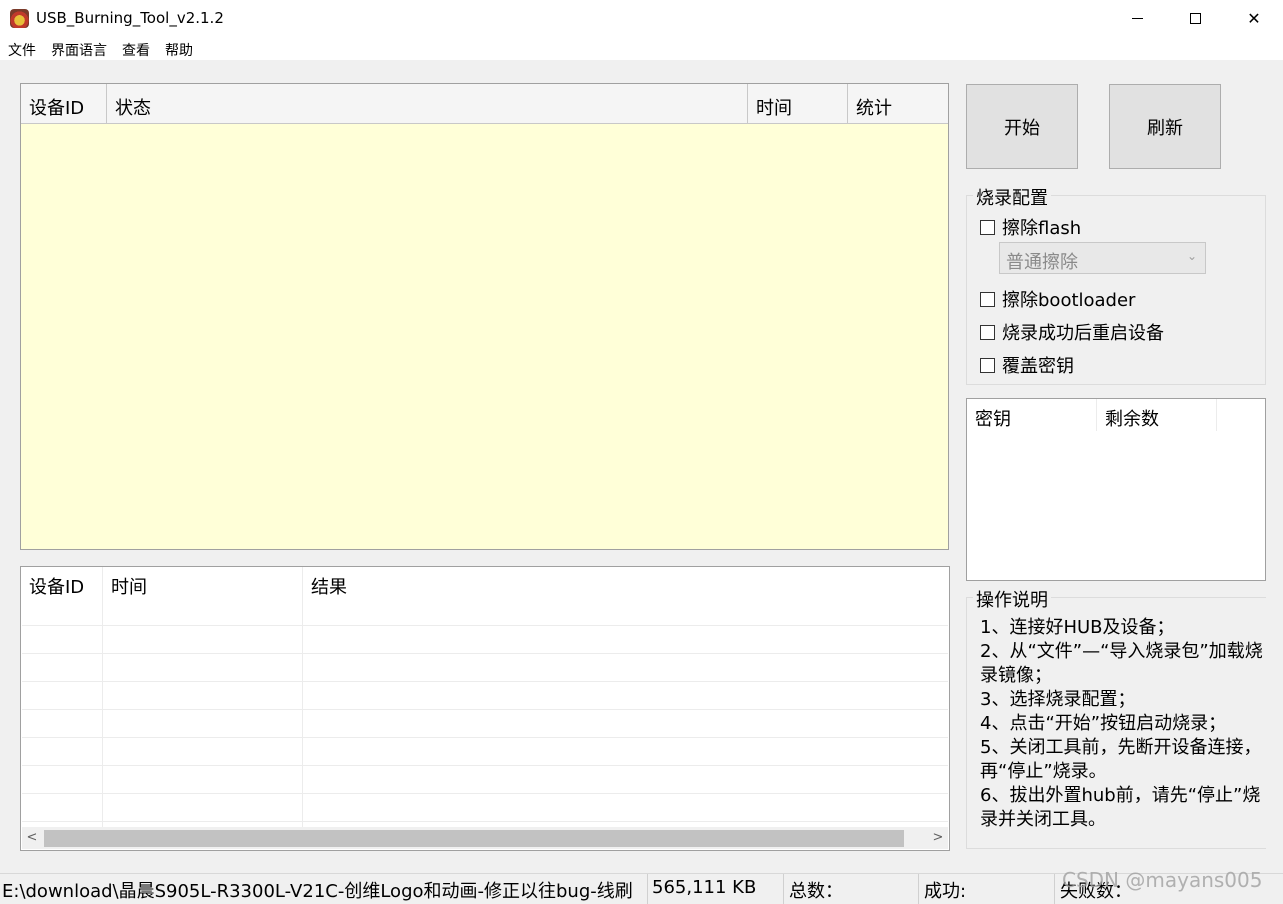 The image size is (1283, 904). I want to click on reboot-after-option: 烧录成功后重启设备, so click(1072, 332).